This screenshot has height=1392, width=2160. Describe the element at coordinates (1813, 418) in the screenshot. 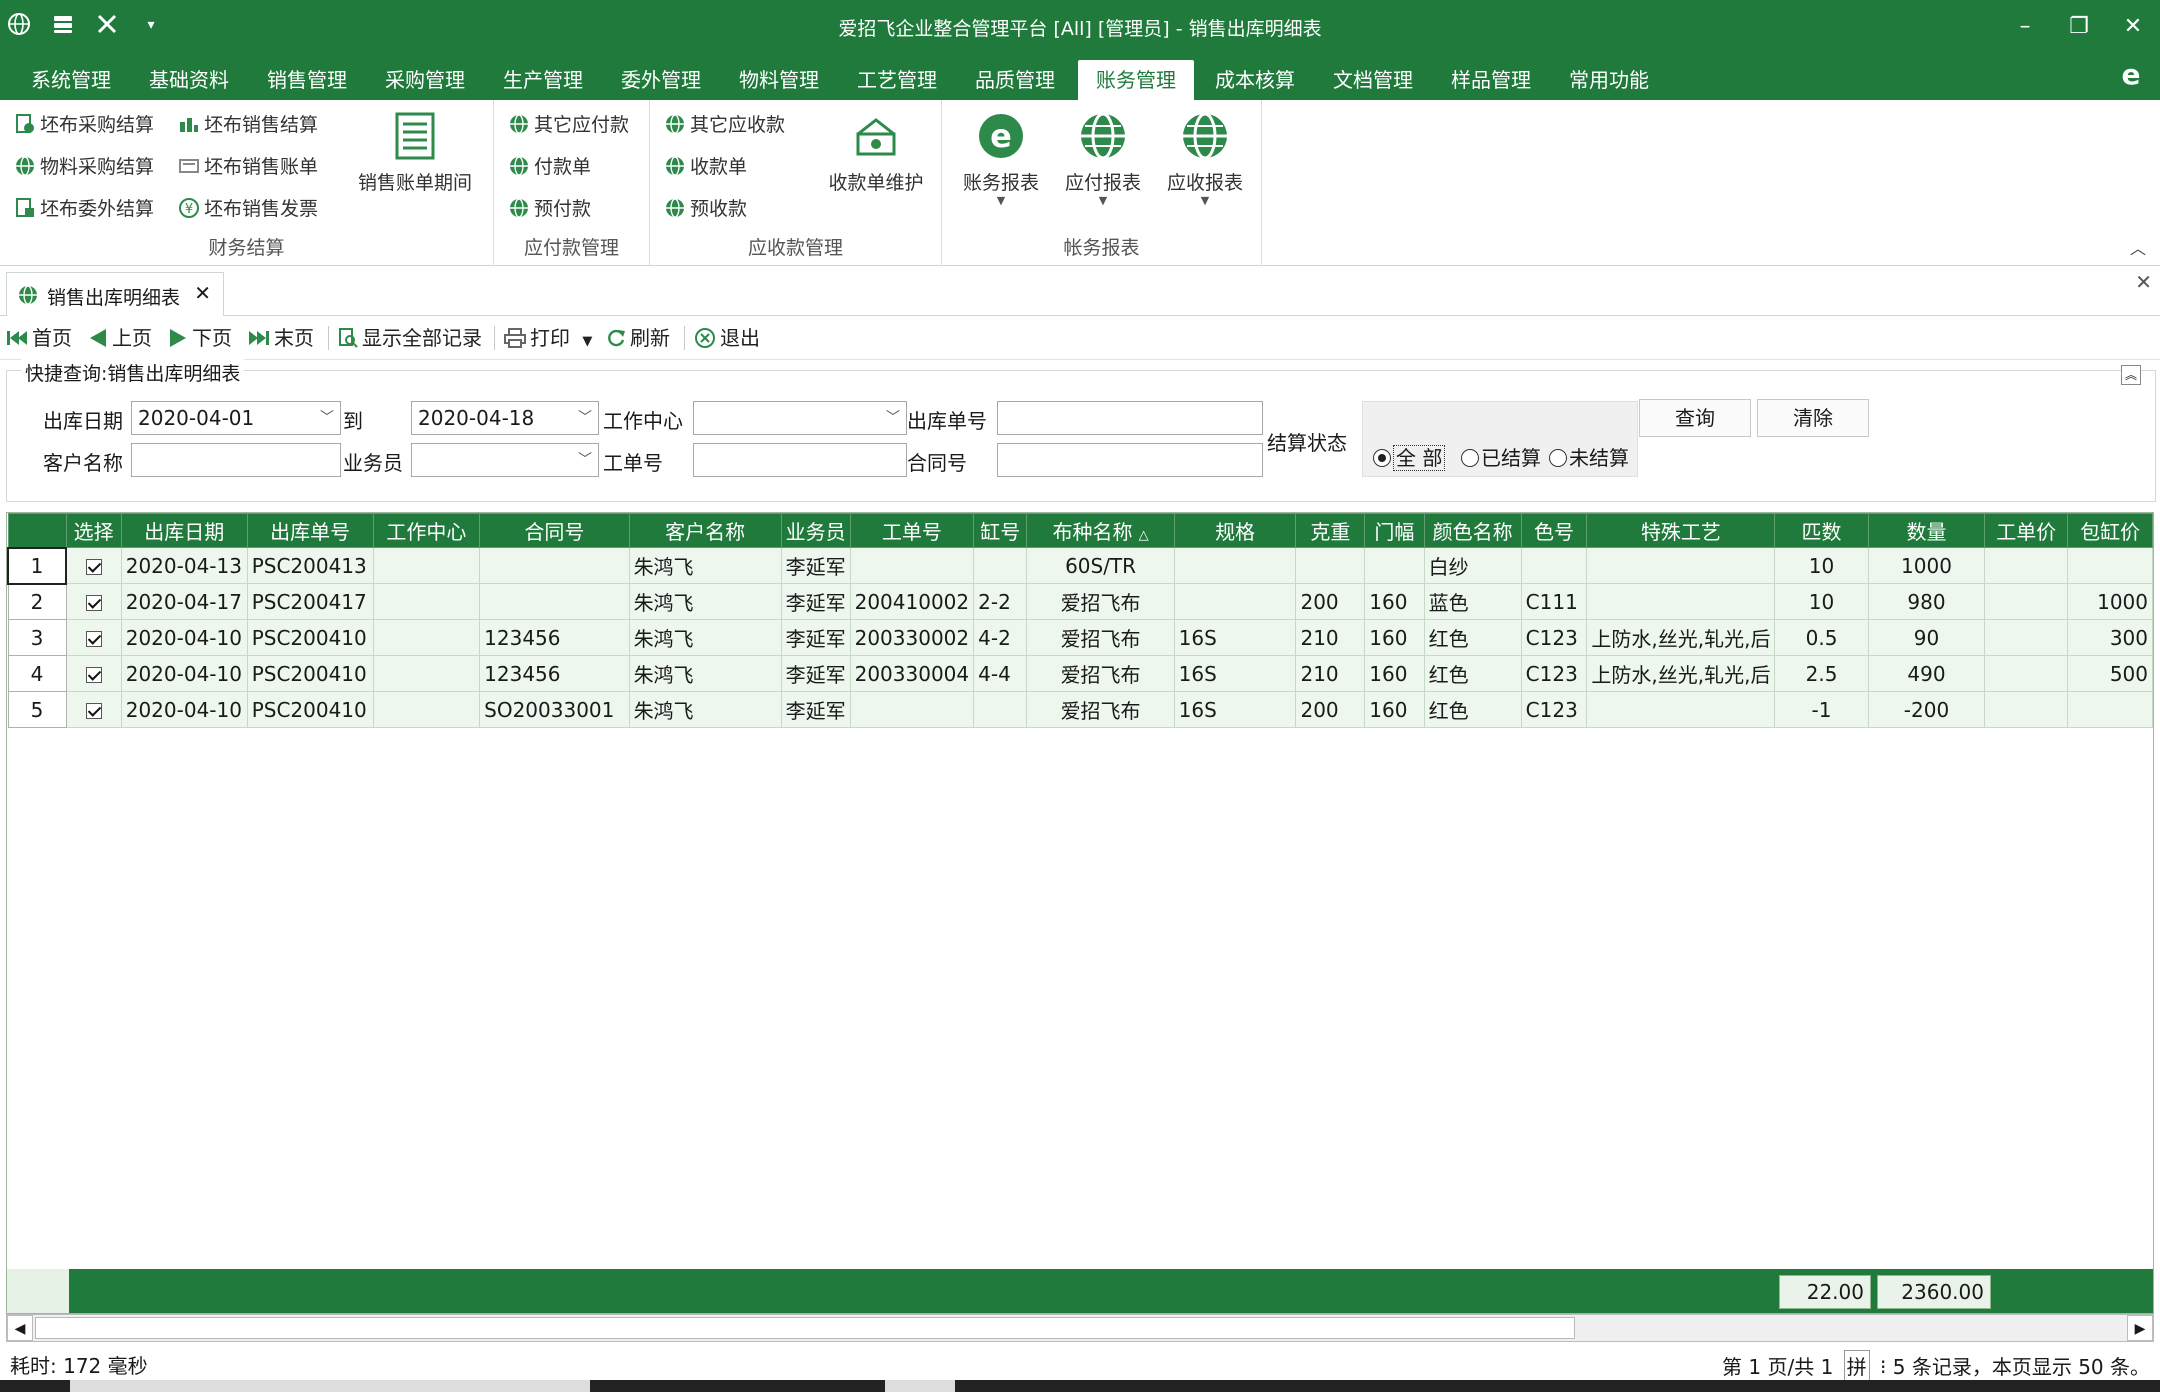

I see `clear-button: 清除` at that location.